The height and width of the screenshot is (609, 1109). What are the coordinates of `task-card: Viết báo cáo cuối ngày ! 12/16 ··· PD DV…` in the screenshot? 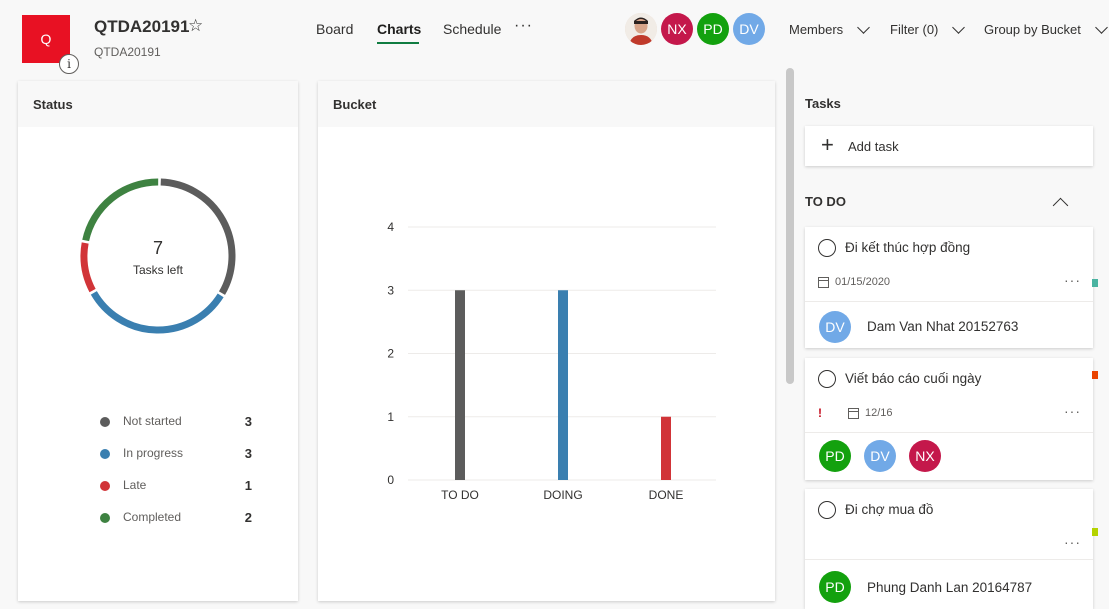 It's located at (949, 419).